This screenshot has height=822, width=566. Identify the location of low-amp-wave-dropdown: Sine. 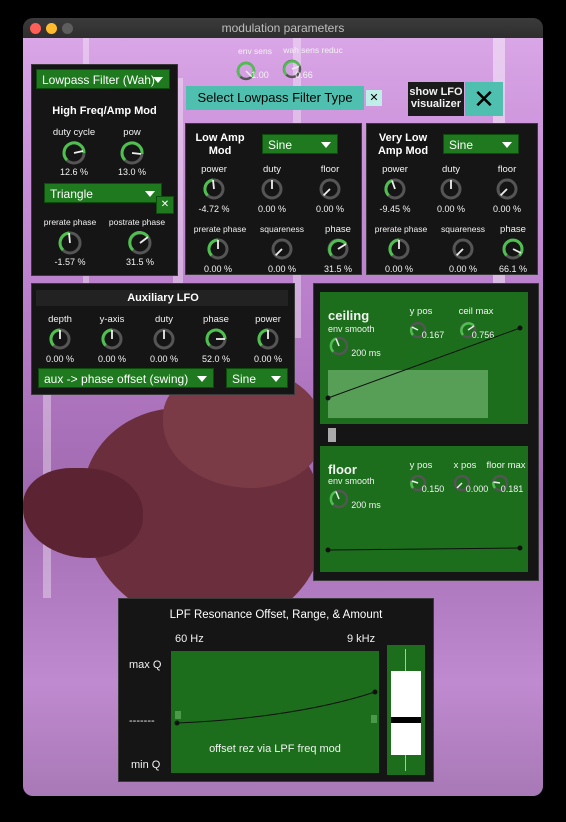
(300, 144).